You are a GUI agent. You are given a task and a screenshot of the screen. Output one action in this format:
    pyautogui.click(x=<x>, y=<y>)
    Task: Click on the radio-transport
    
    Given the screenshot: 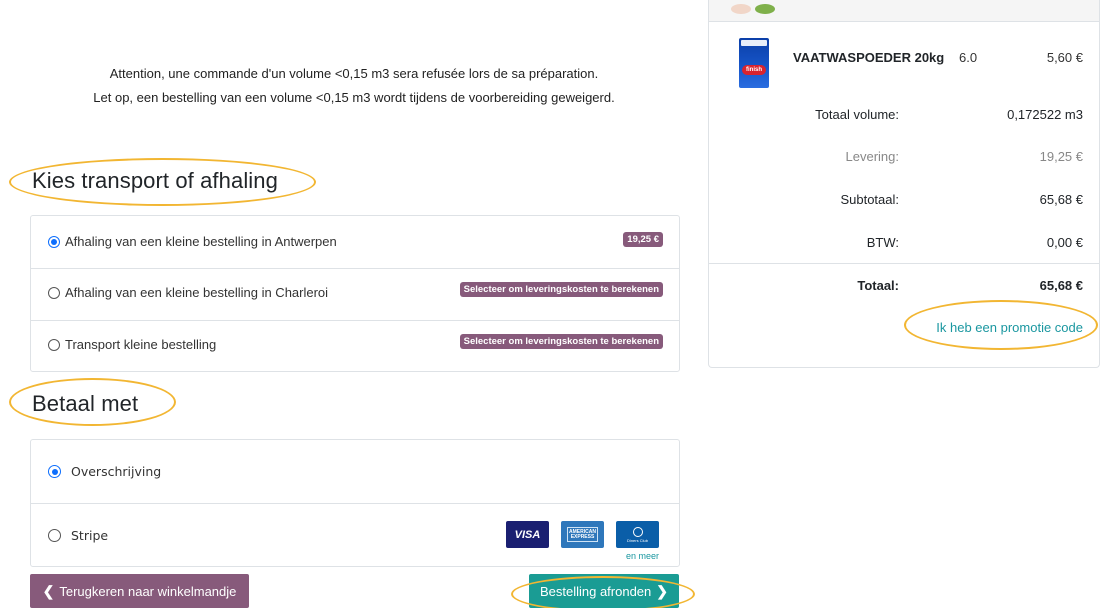 What is the action you would take?
    pyautogui.click(x=54, y=344)
    